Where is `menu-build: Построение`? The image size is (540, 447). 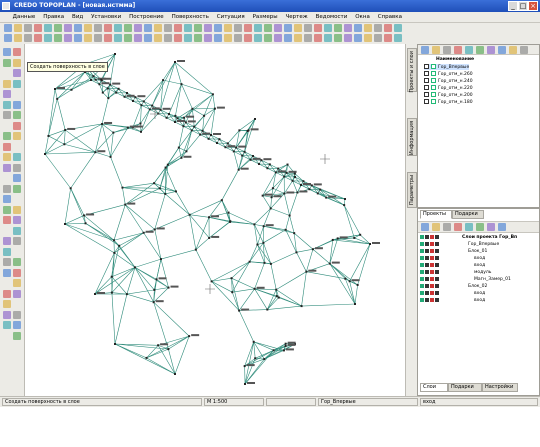 menu-build: Построение is located at coordinates (146, 17).